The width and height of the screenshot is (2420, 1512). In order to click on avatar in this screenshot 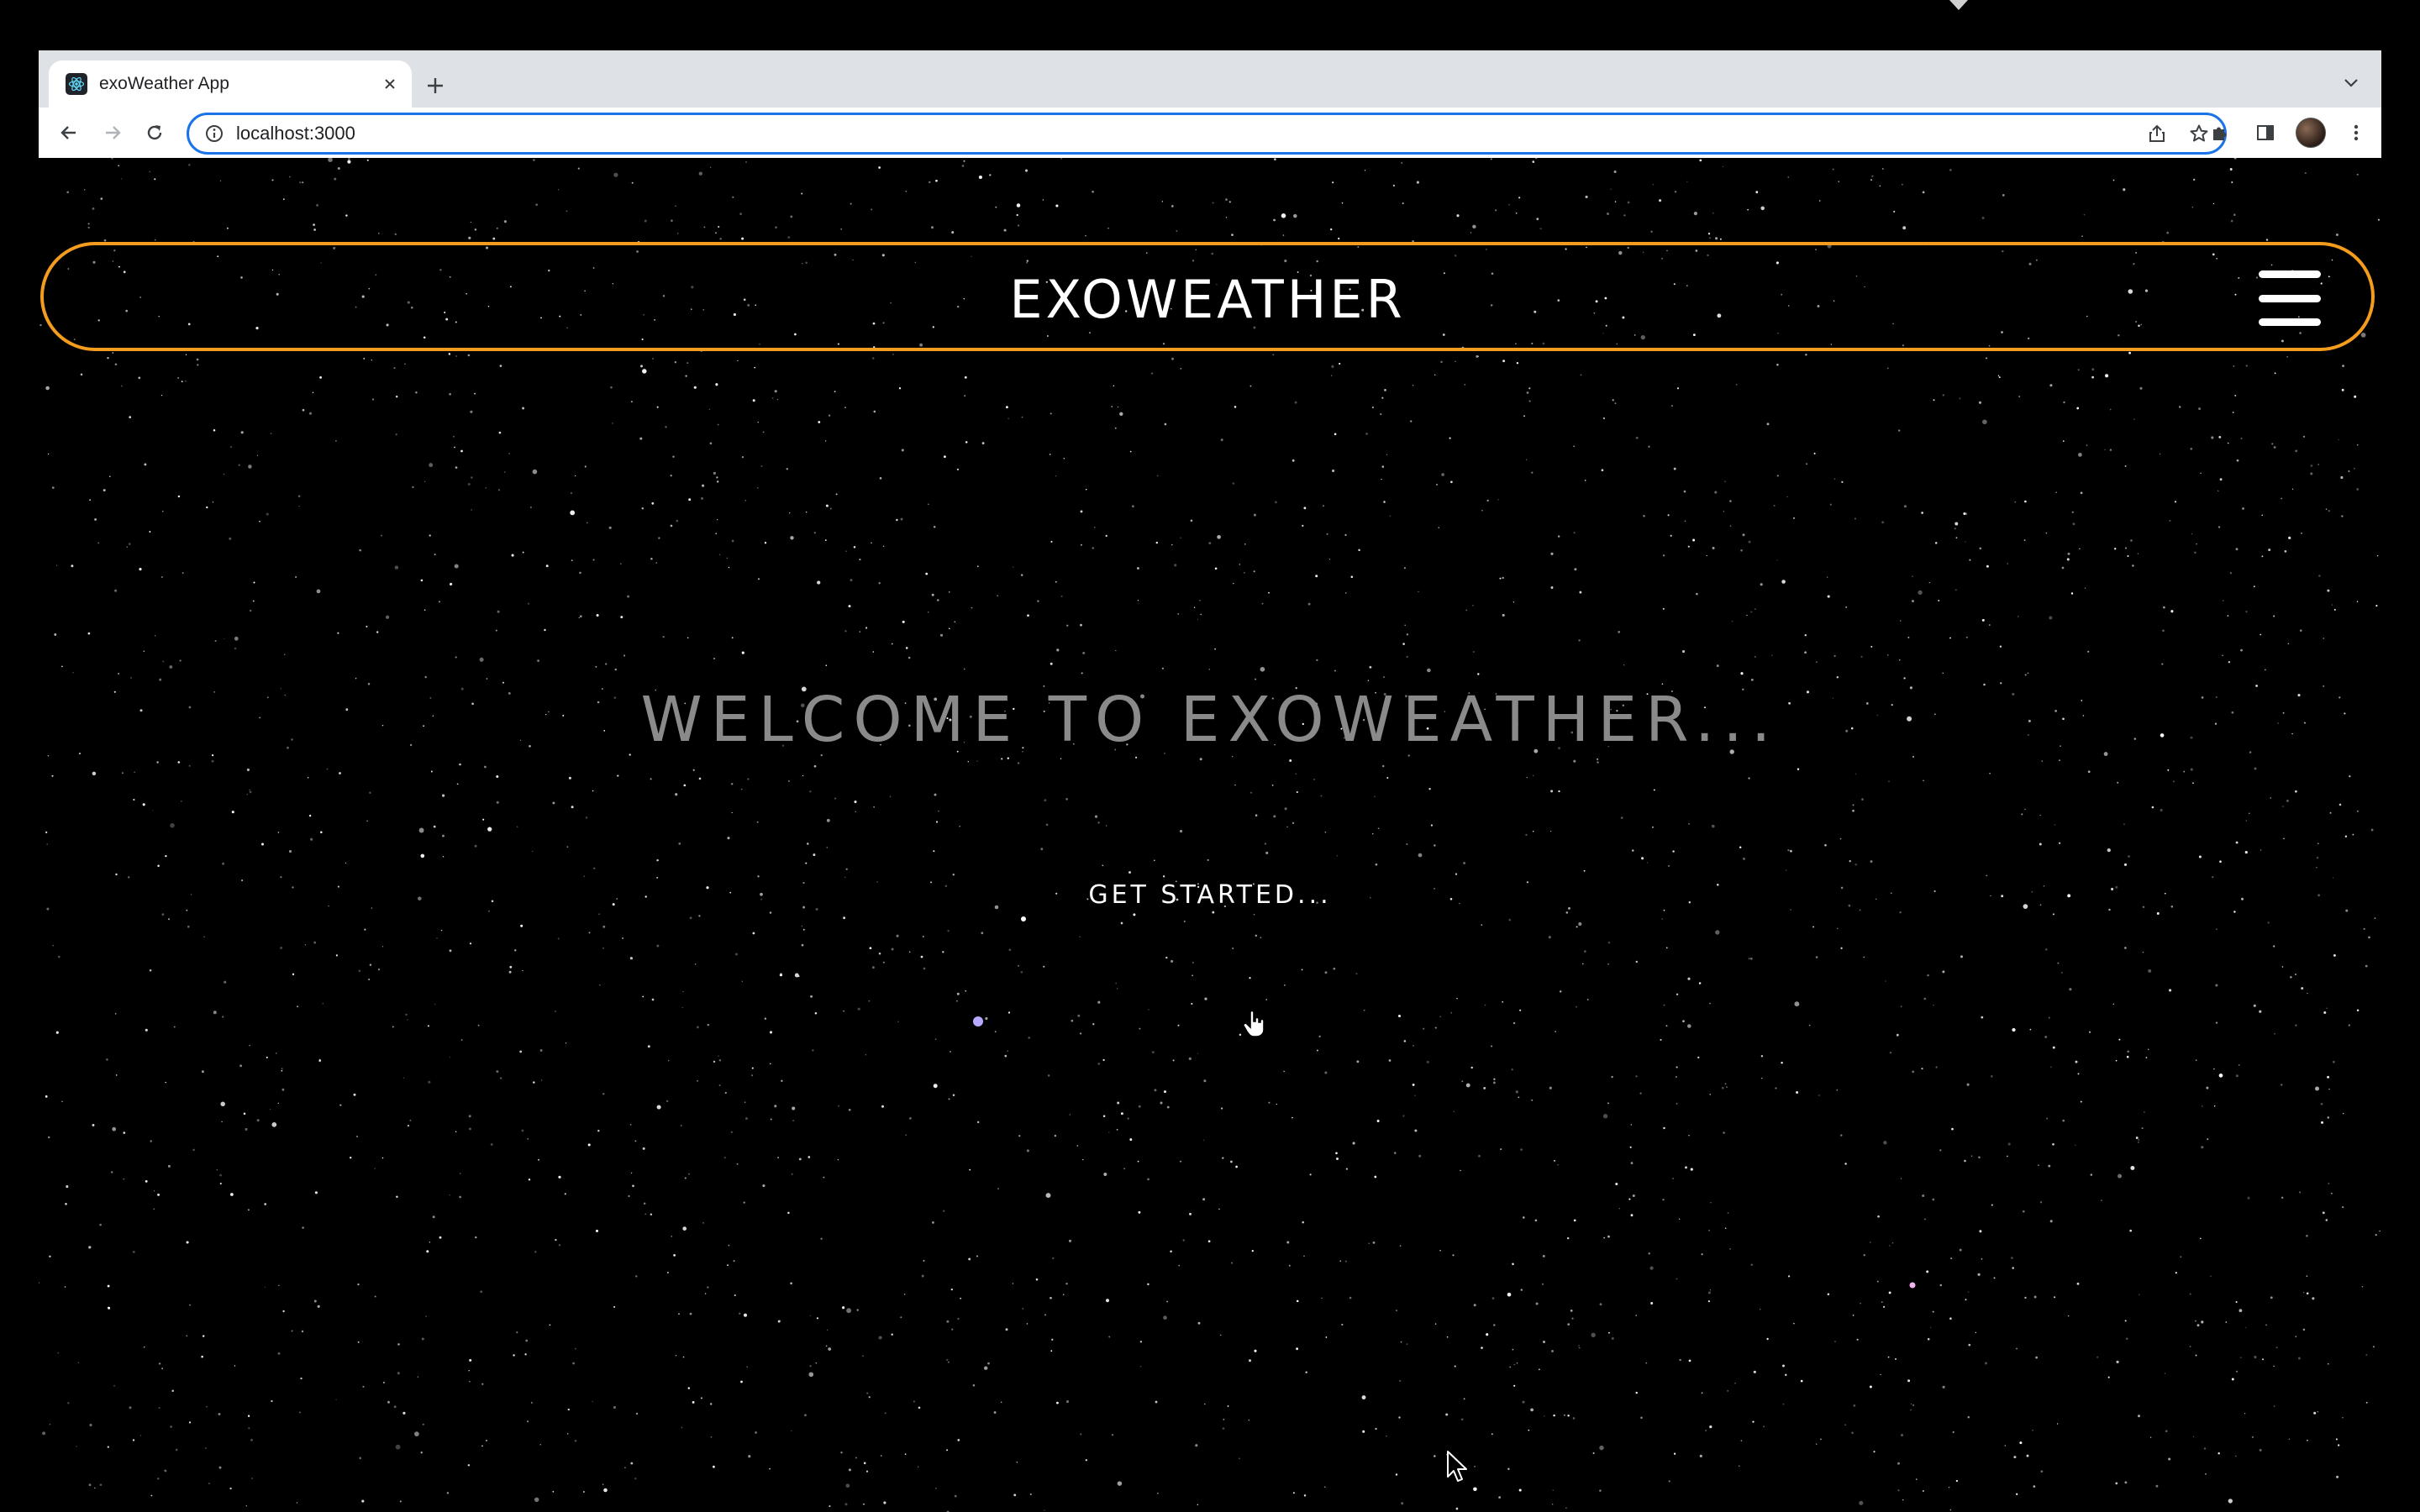, I will do `click(2311, 133)`.